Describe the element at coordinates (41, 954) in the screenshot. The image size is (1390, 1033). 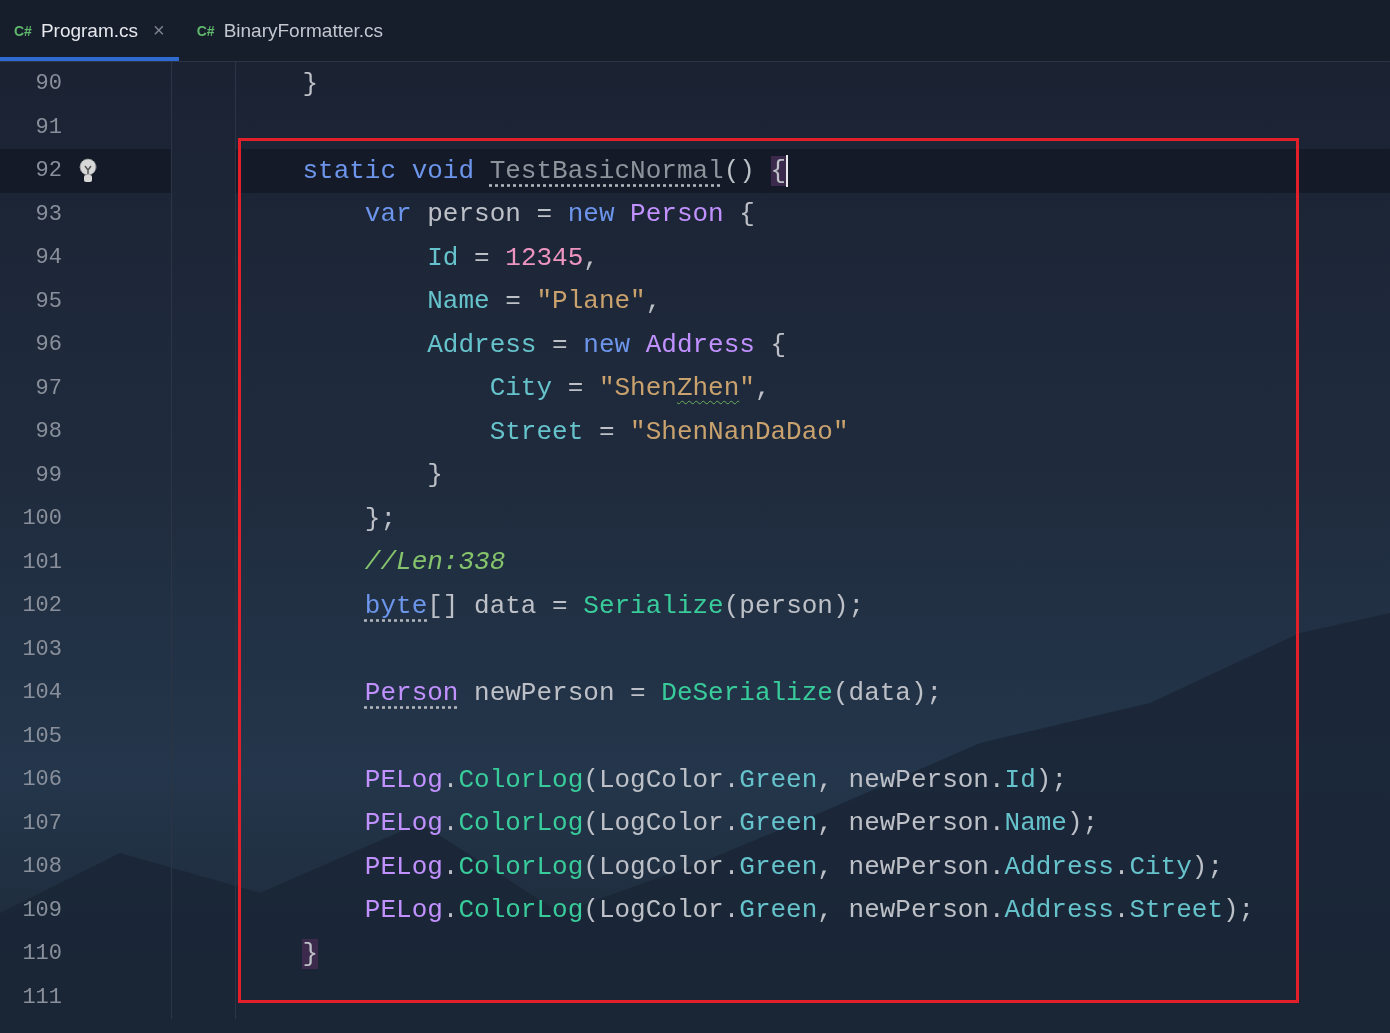
I see `line-number: 110` at that location.